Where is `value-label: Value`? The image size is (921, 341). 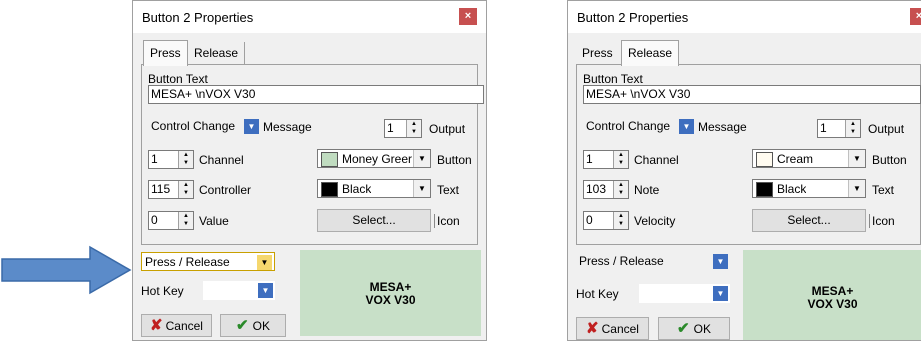 value-label: Value is located at coordinates (214, 221).